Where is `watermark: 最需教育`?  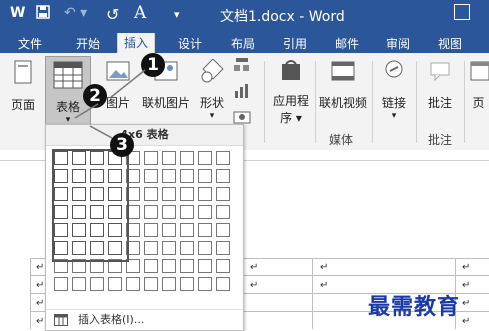
watermark: 最需教育 is located at coordinates (414, 307).